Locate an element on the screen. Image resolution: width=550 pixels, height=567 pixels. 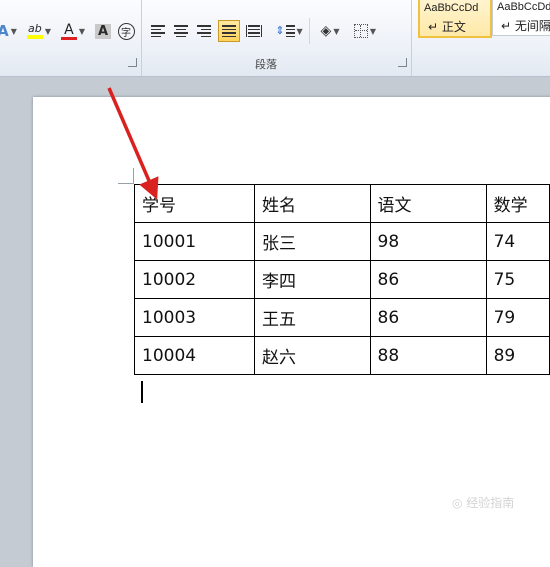
annotation-arrow-icon is located at coordinates (133, 143).